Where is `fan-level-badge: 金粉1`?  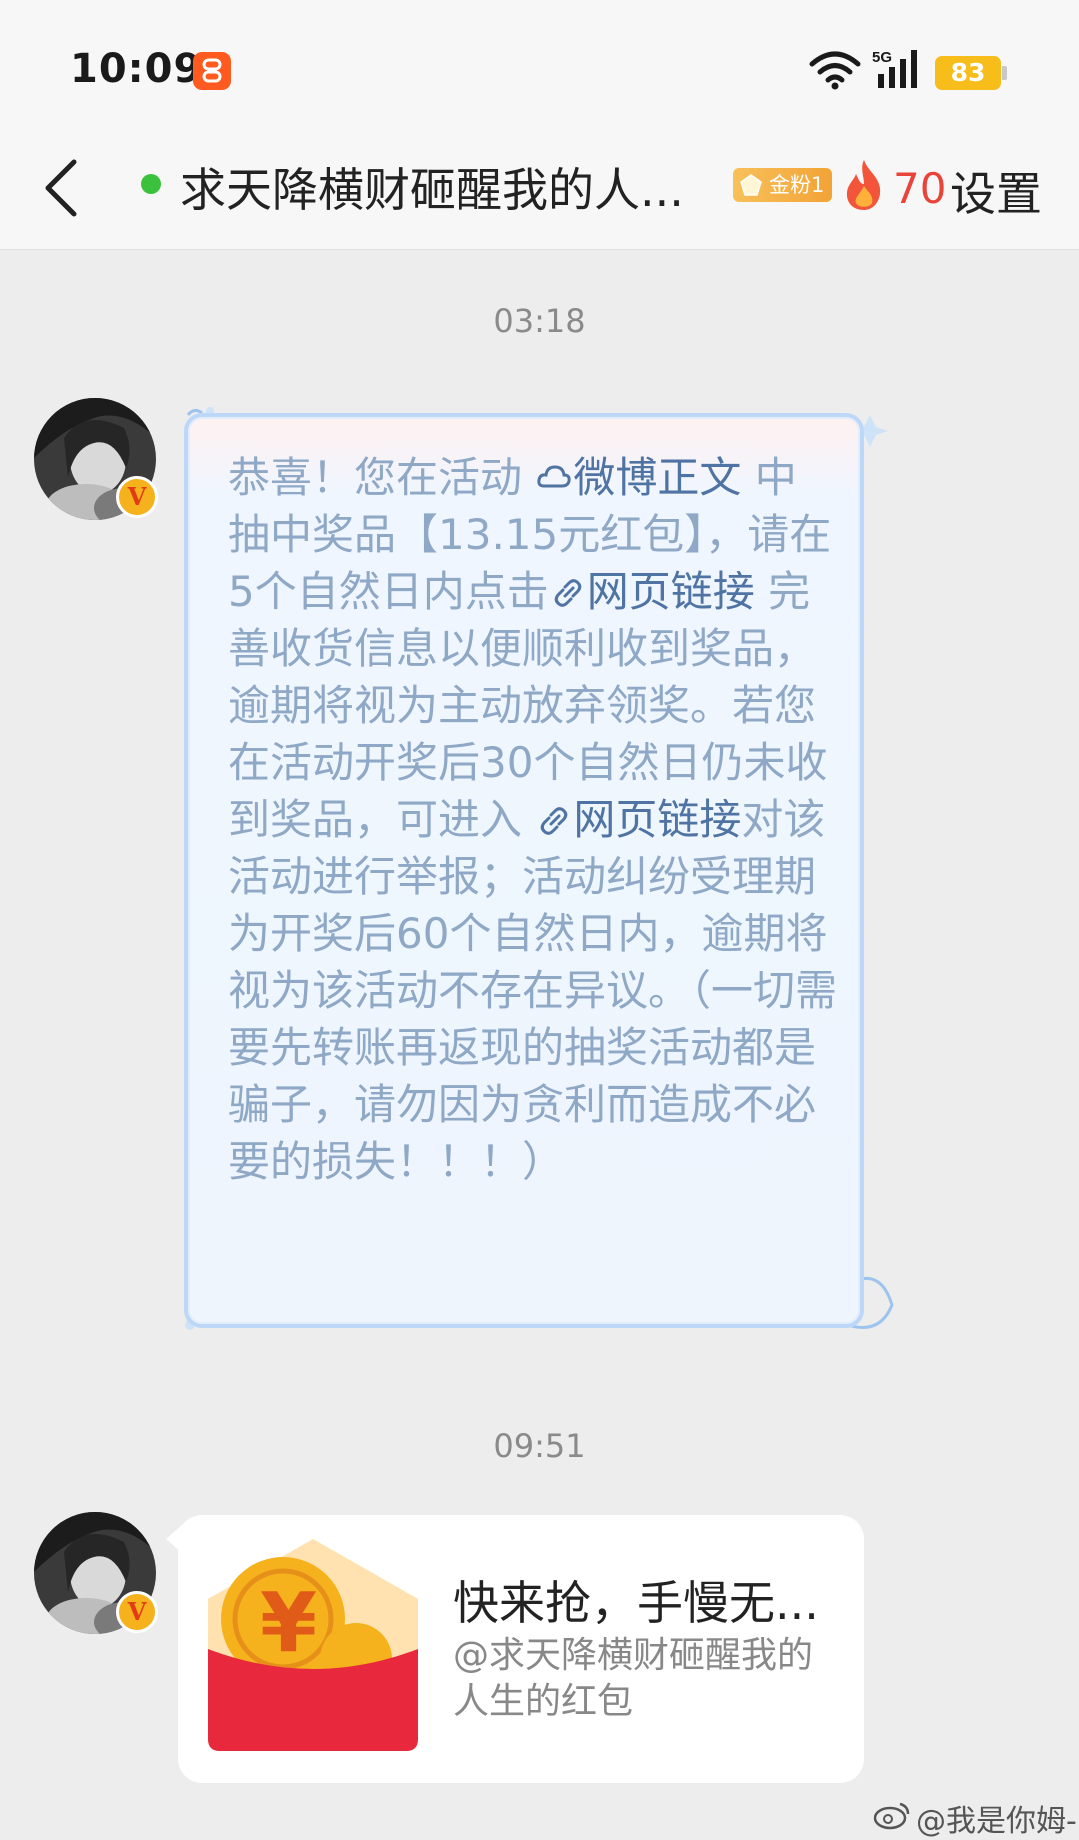 fan-level-badge: 金粉1 is located at coordinates (783, 185).